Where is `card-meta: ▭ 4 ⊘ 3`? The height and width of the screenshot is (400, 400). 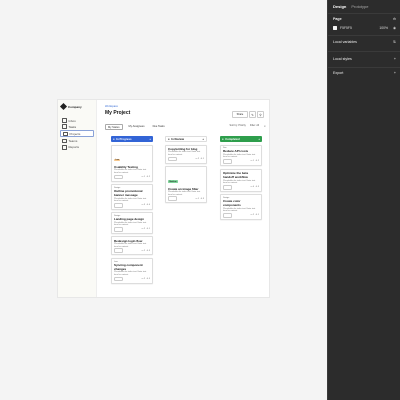
card-meta: ▭ 4 ⊘ 3 is located at coordinates (254, 187).